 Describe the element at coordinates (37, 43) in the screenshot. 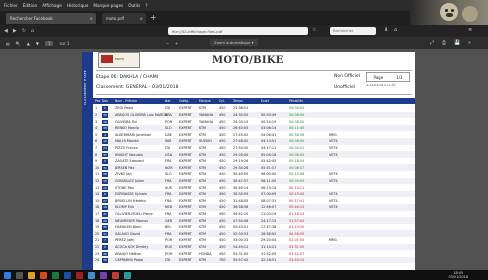

I see `next-page-icon: ▼` at that location.